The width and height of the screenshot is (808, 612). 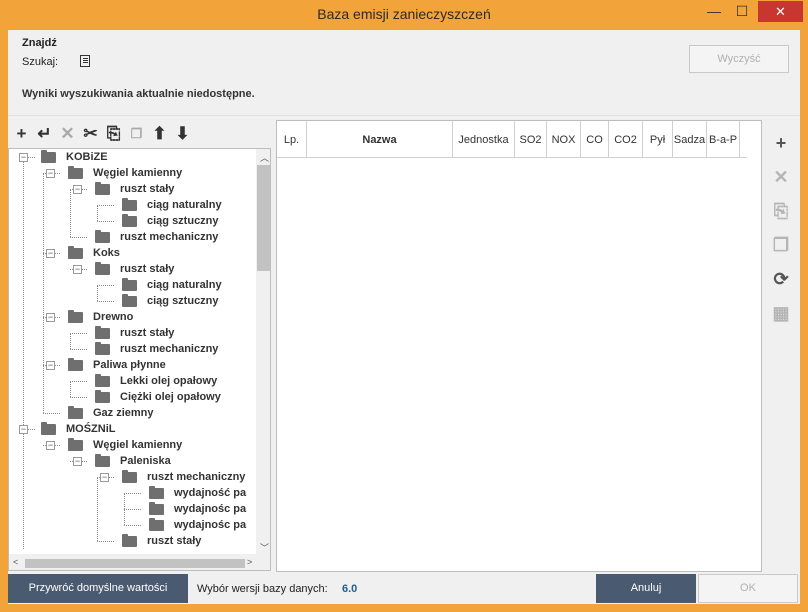 What do you see at coordinates (182, 134) in the screenshot?
I see `save-down-icon: ⬇` at bounding box center [182, 134].